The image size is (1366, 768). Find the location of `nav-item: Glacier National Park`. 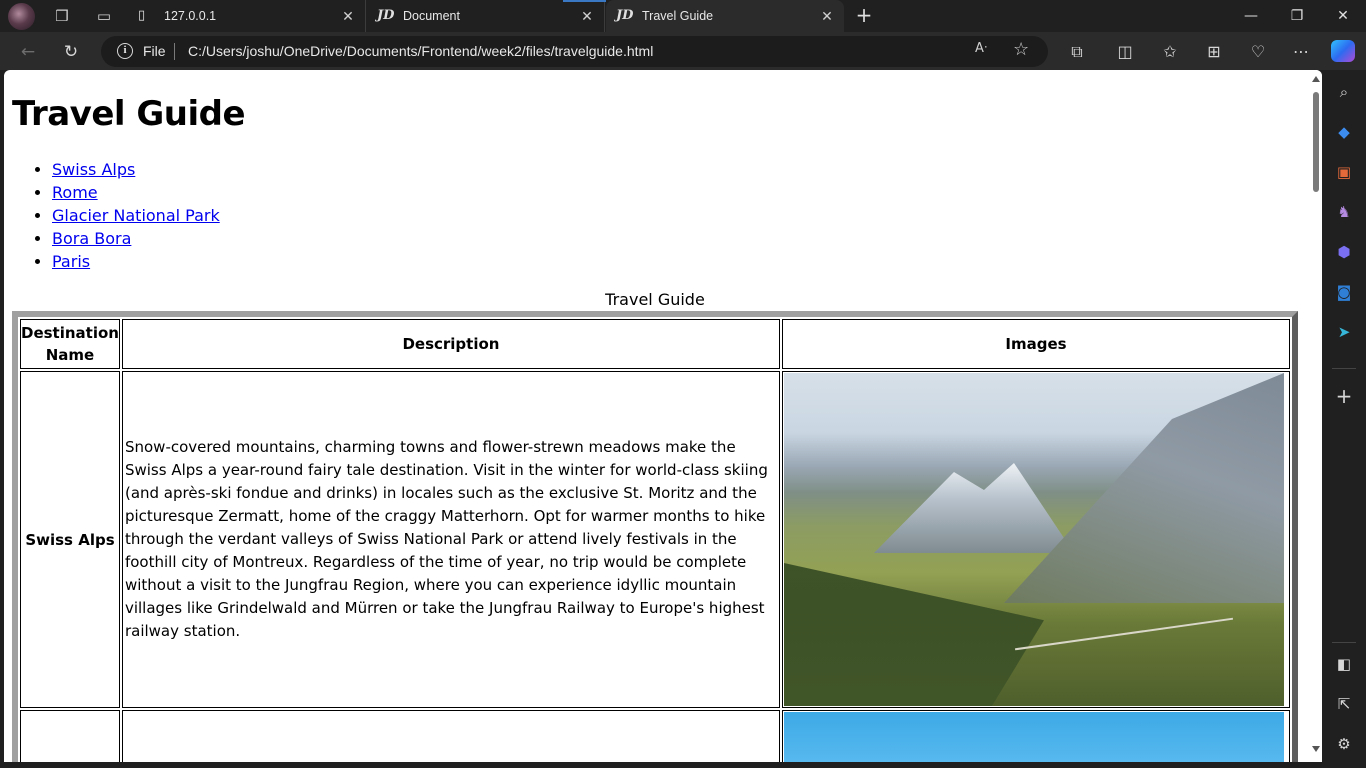

nav-item: Glacier National Park is located at coordinates (136, 215).